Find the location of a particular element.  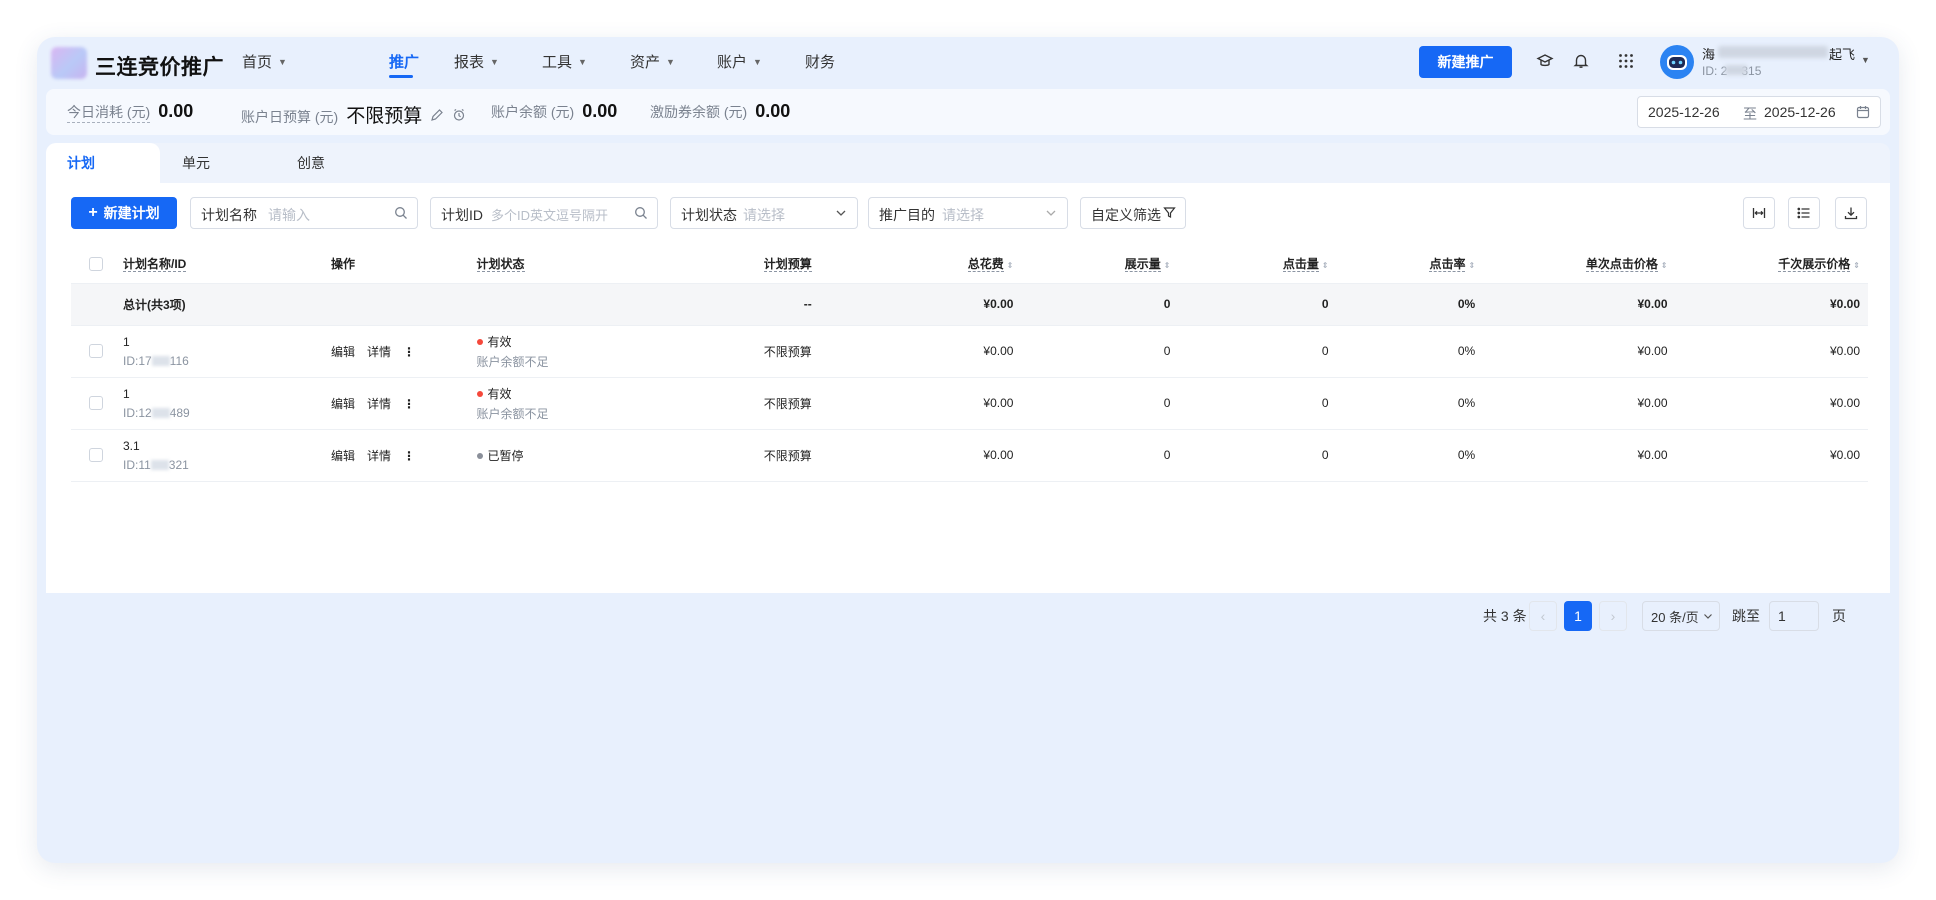

plan-name-filter: 计划名称 请输入 is located at coordinates (304, 213).